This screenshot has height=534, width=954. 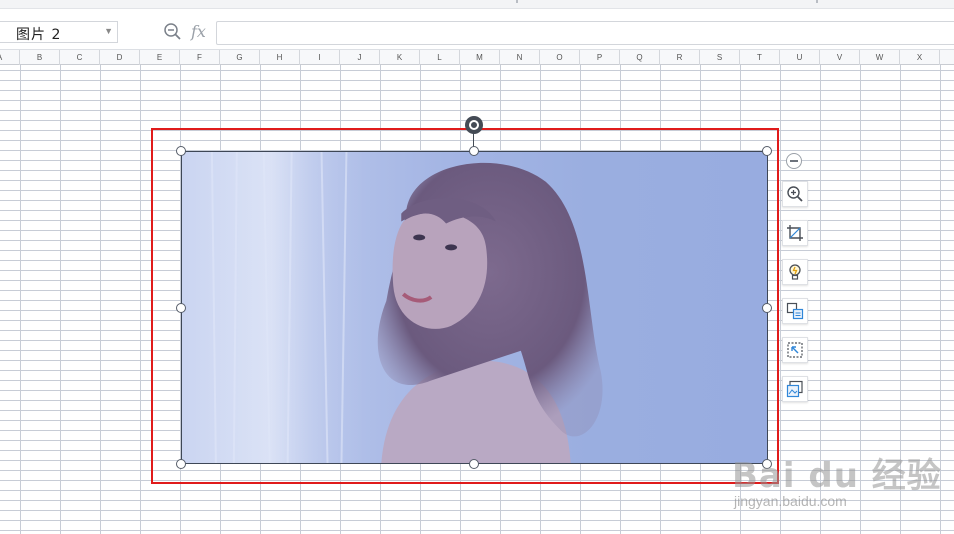 What do you see at coordinates (440, 57) in the screenshot?
I see `column-header-l: L` at bounding box center [440, 57].